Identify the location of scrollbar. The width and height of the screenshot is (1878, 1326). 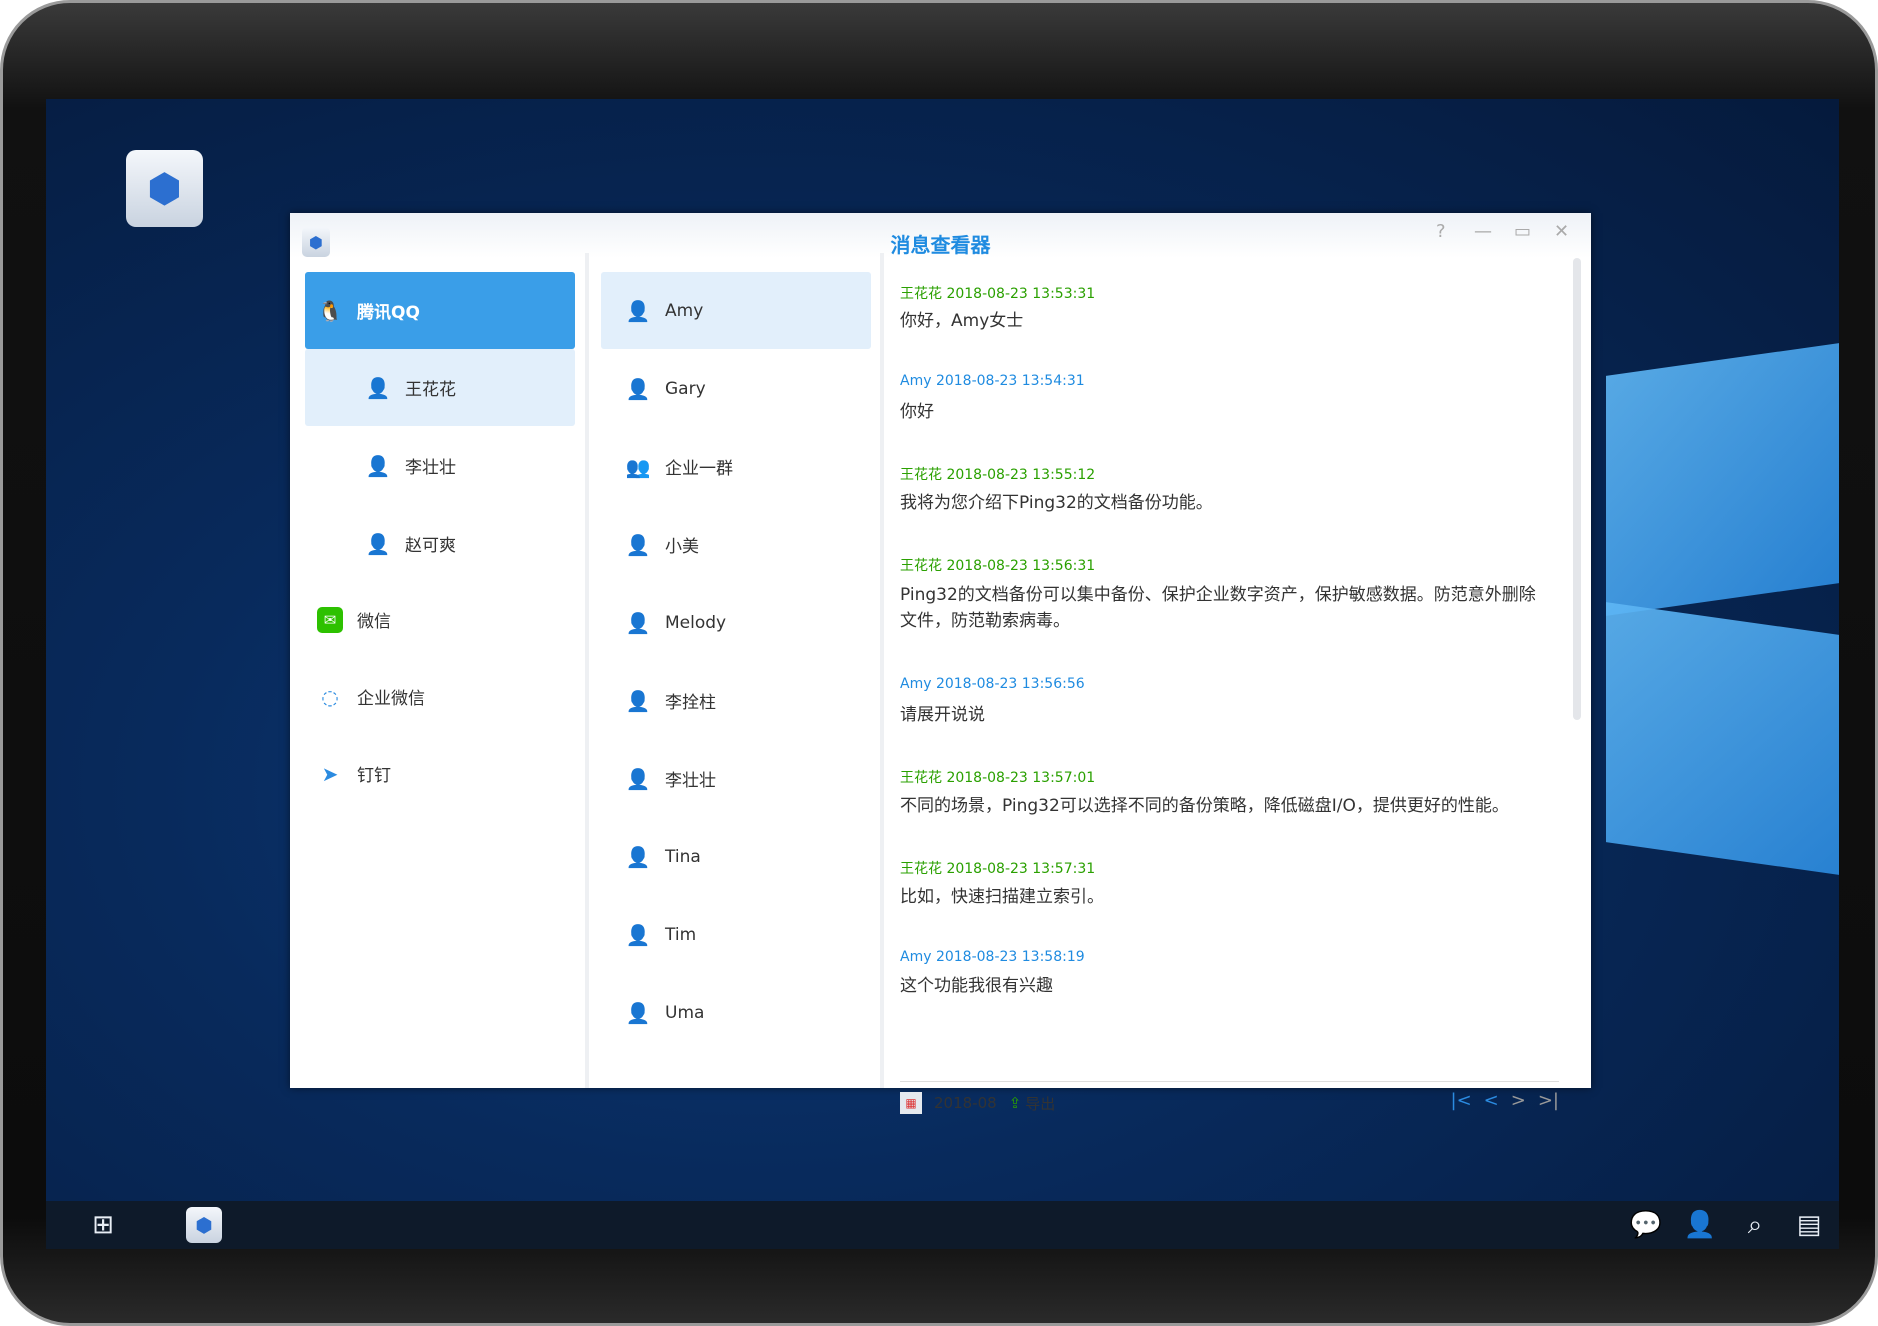
(1577, 489).